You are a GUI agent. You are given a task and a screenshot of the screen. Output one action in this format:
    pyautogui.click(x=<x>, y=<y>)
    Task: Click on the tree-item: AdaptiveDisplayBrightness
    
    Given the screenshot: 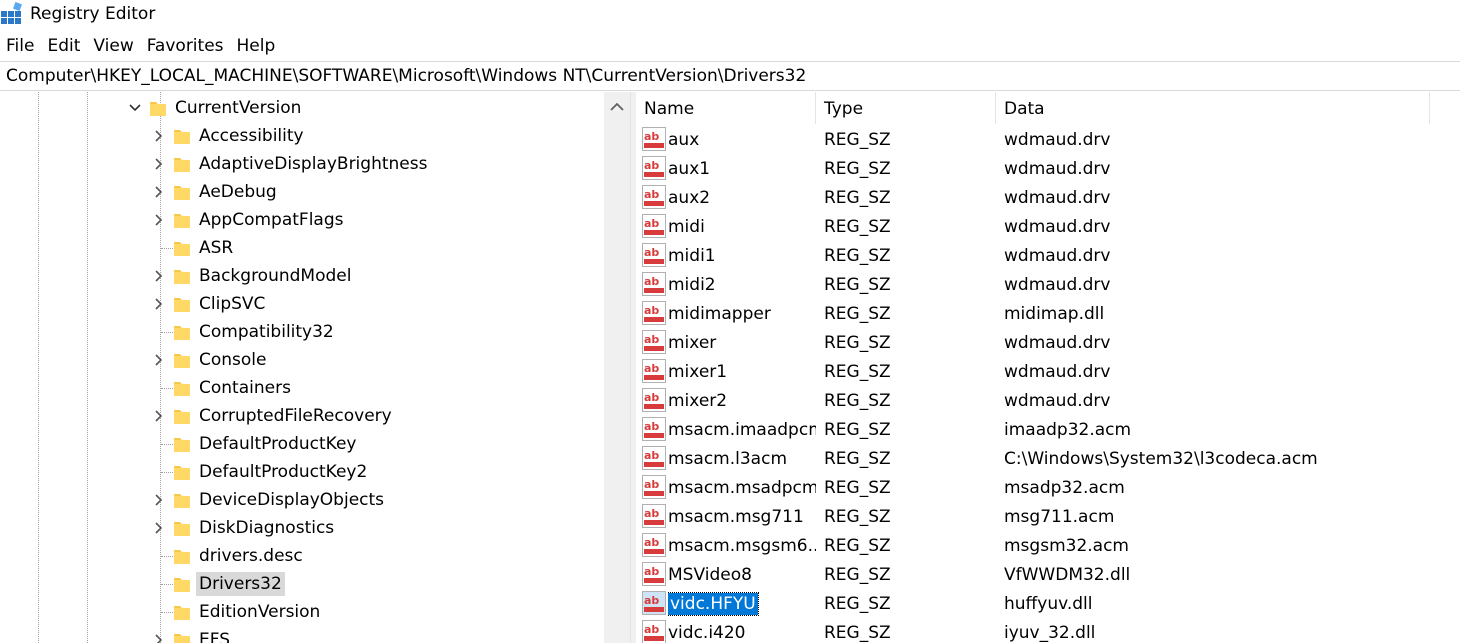 What is the action you would take?
    pyautogui.click(x=302, y=164)
    